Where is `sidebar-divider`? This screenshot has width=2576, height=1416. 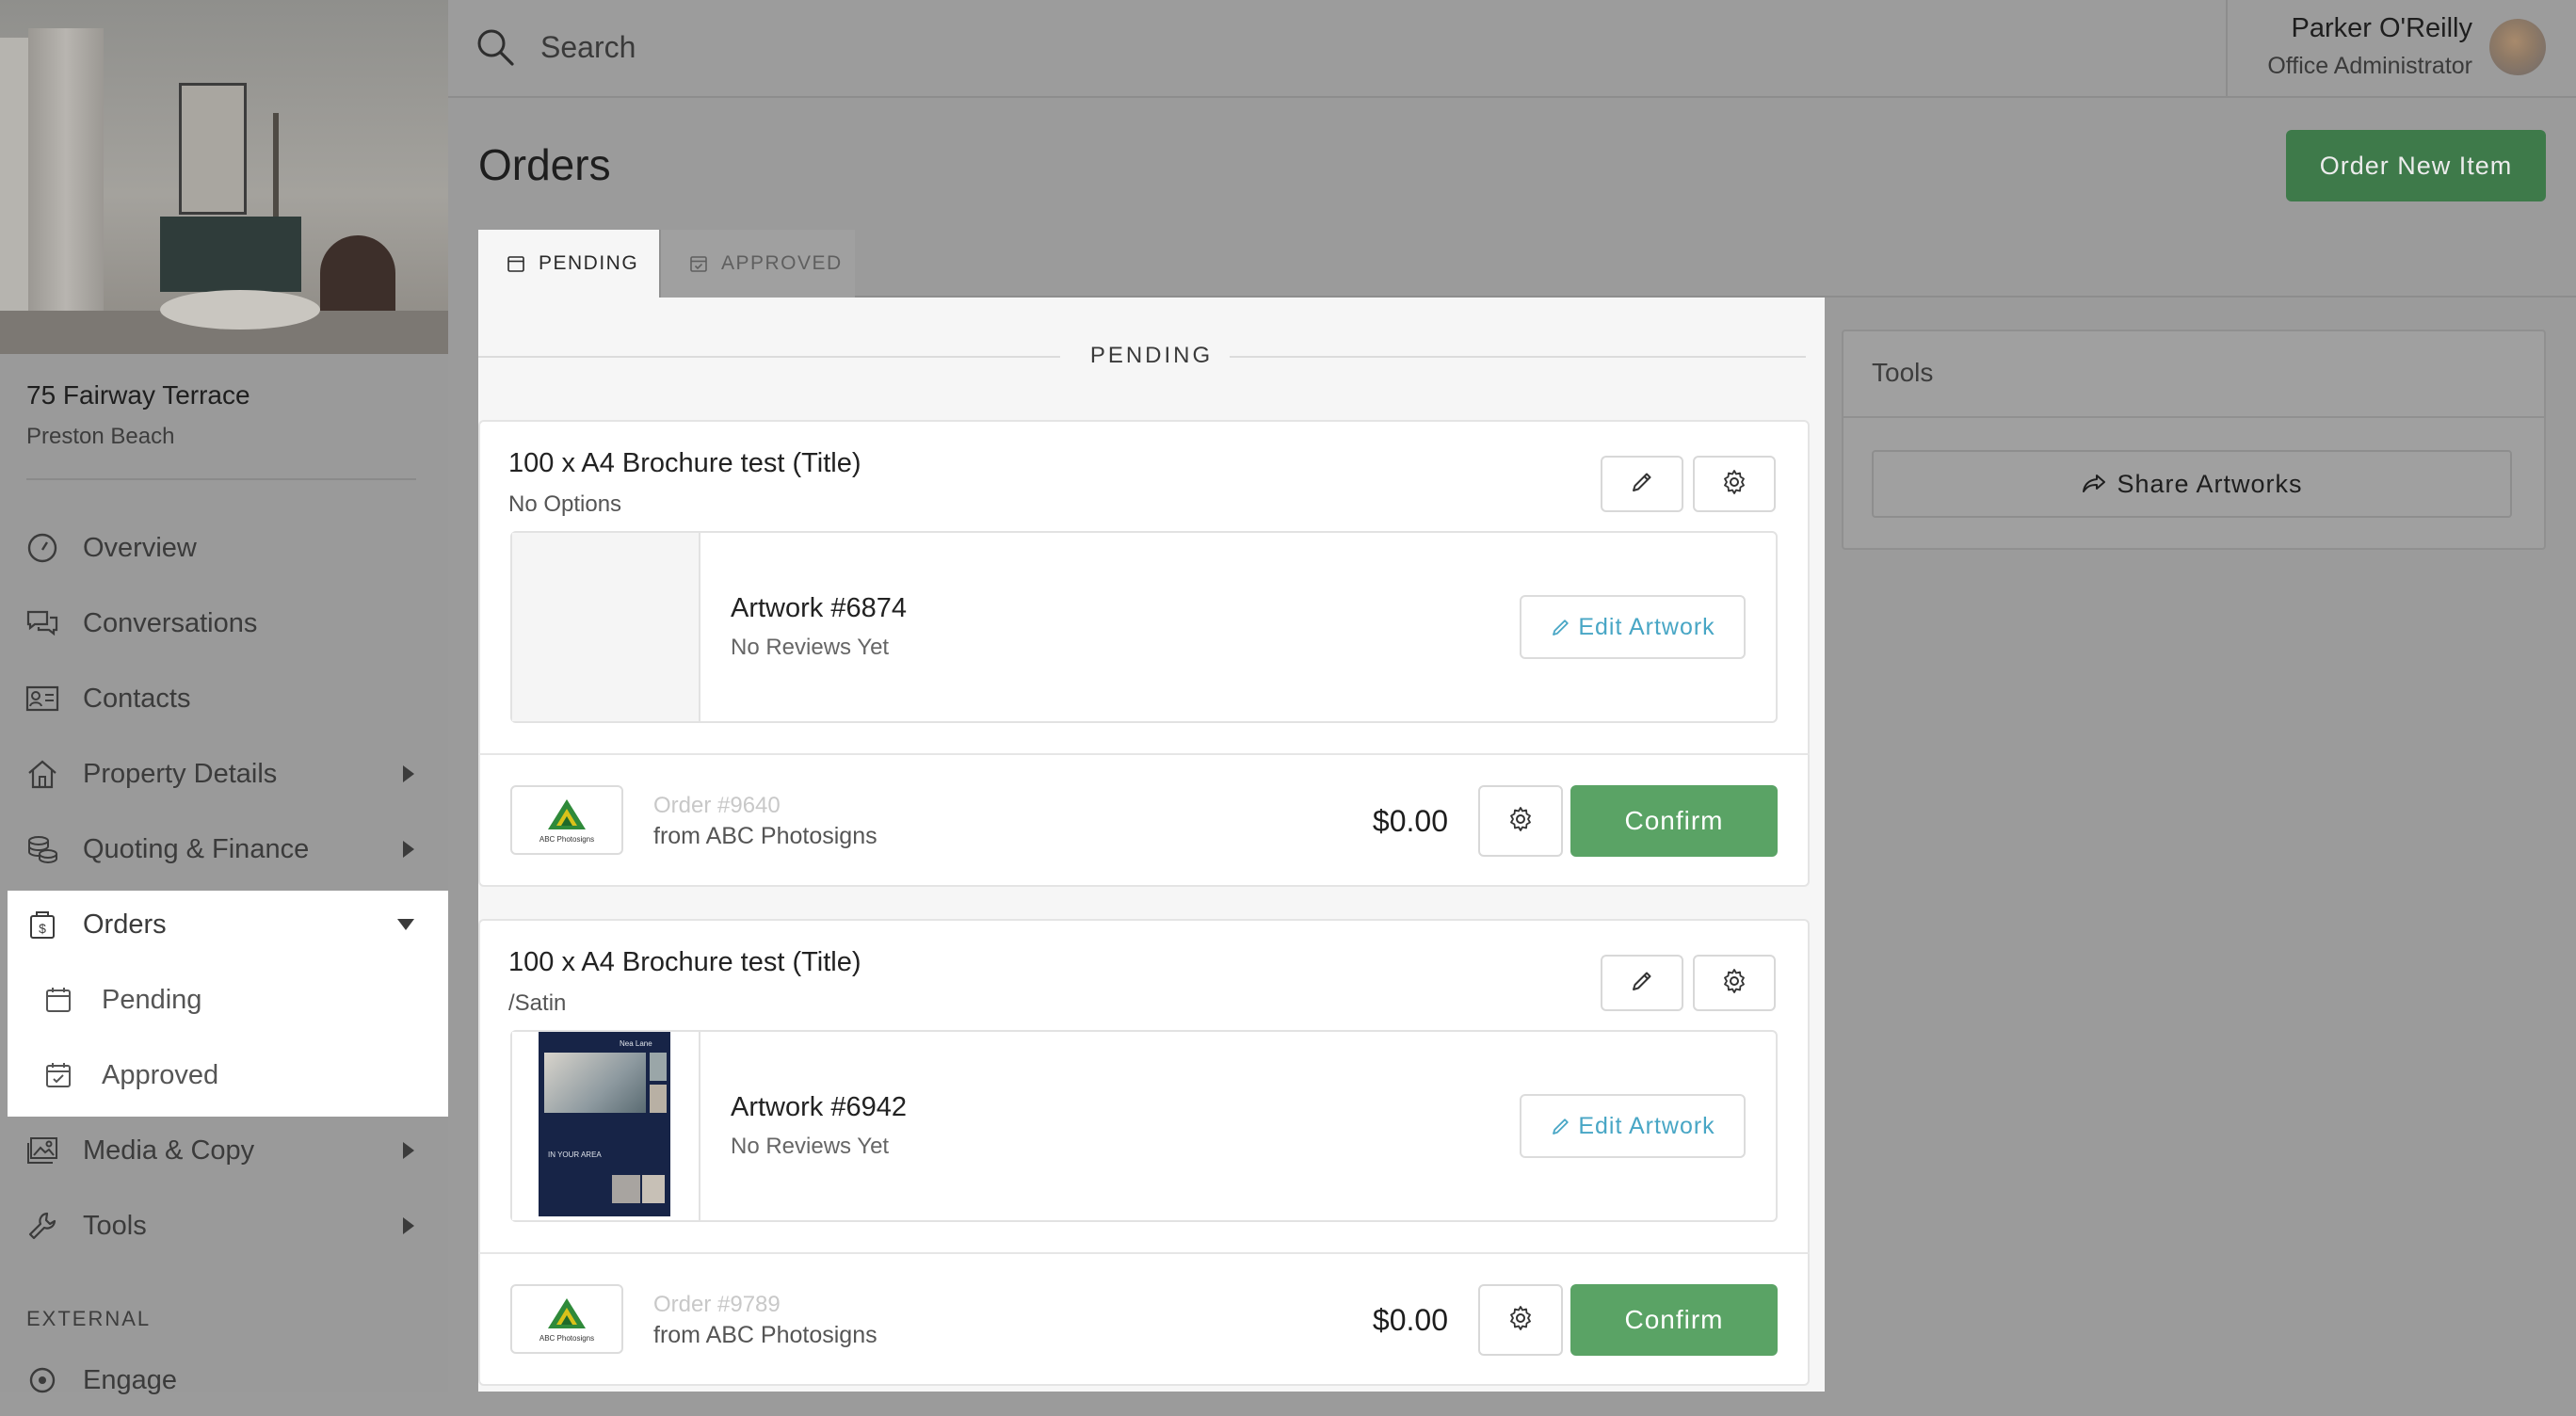 sidebar-divider is located at coordinates (221, 479).